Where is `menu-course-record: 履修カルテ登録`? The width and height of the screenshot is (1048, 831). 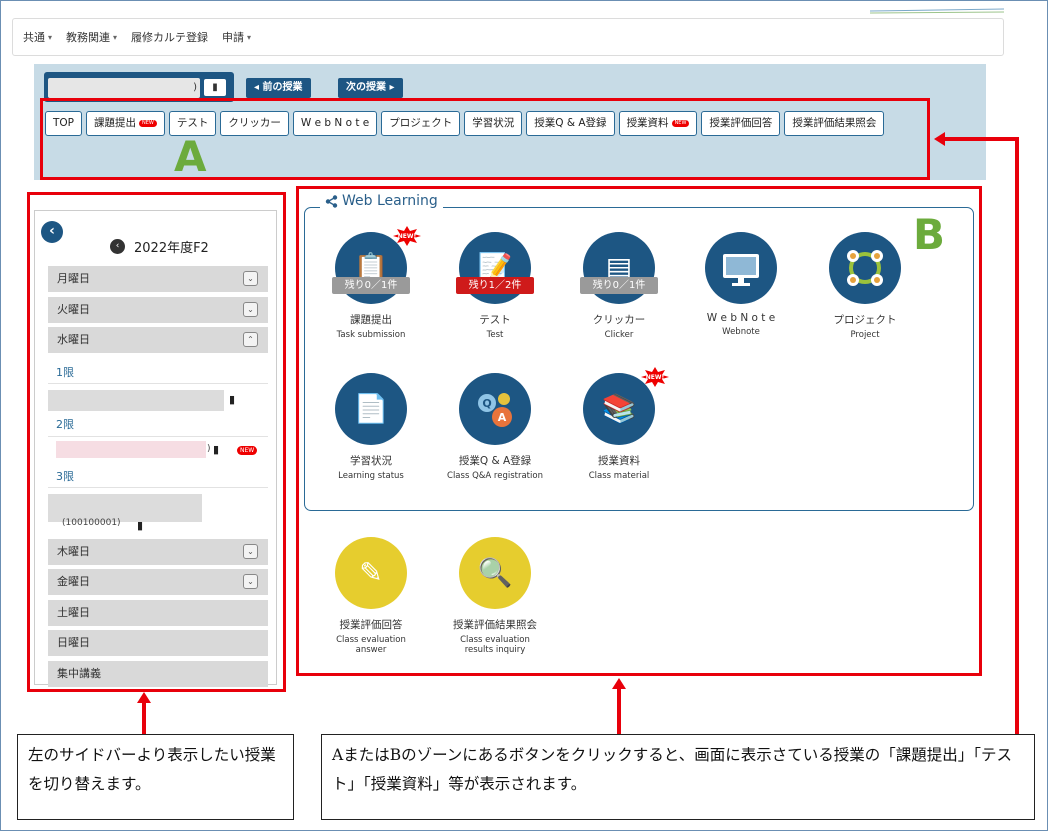 menu-course-record: 履修カルテ登録 is located at coordinates (169, 37).